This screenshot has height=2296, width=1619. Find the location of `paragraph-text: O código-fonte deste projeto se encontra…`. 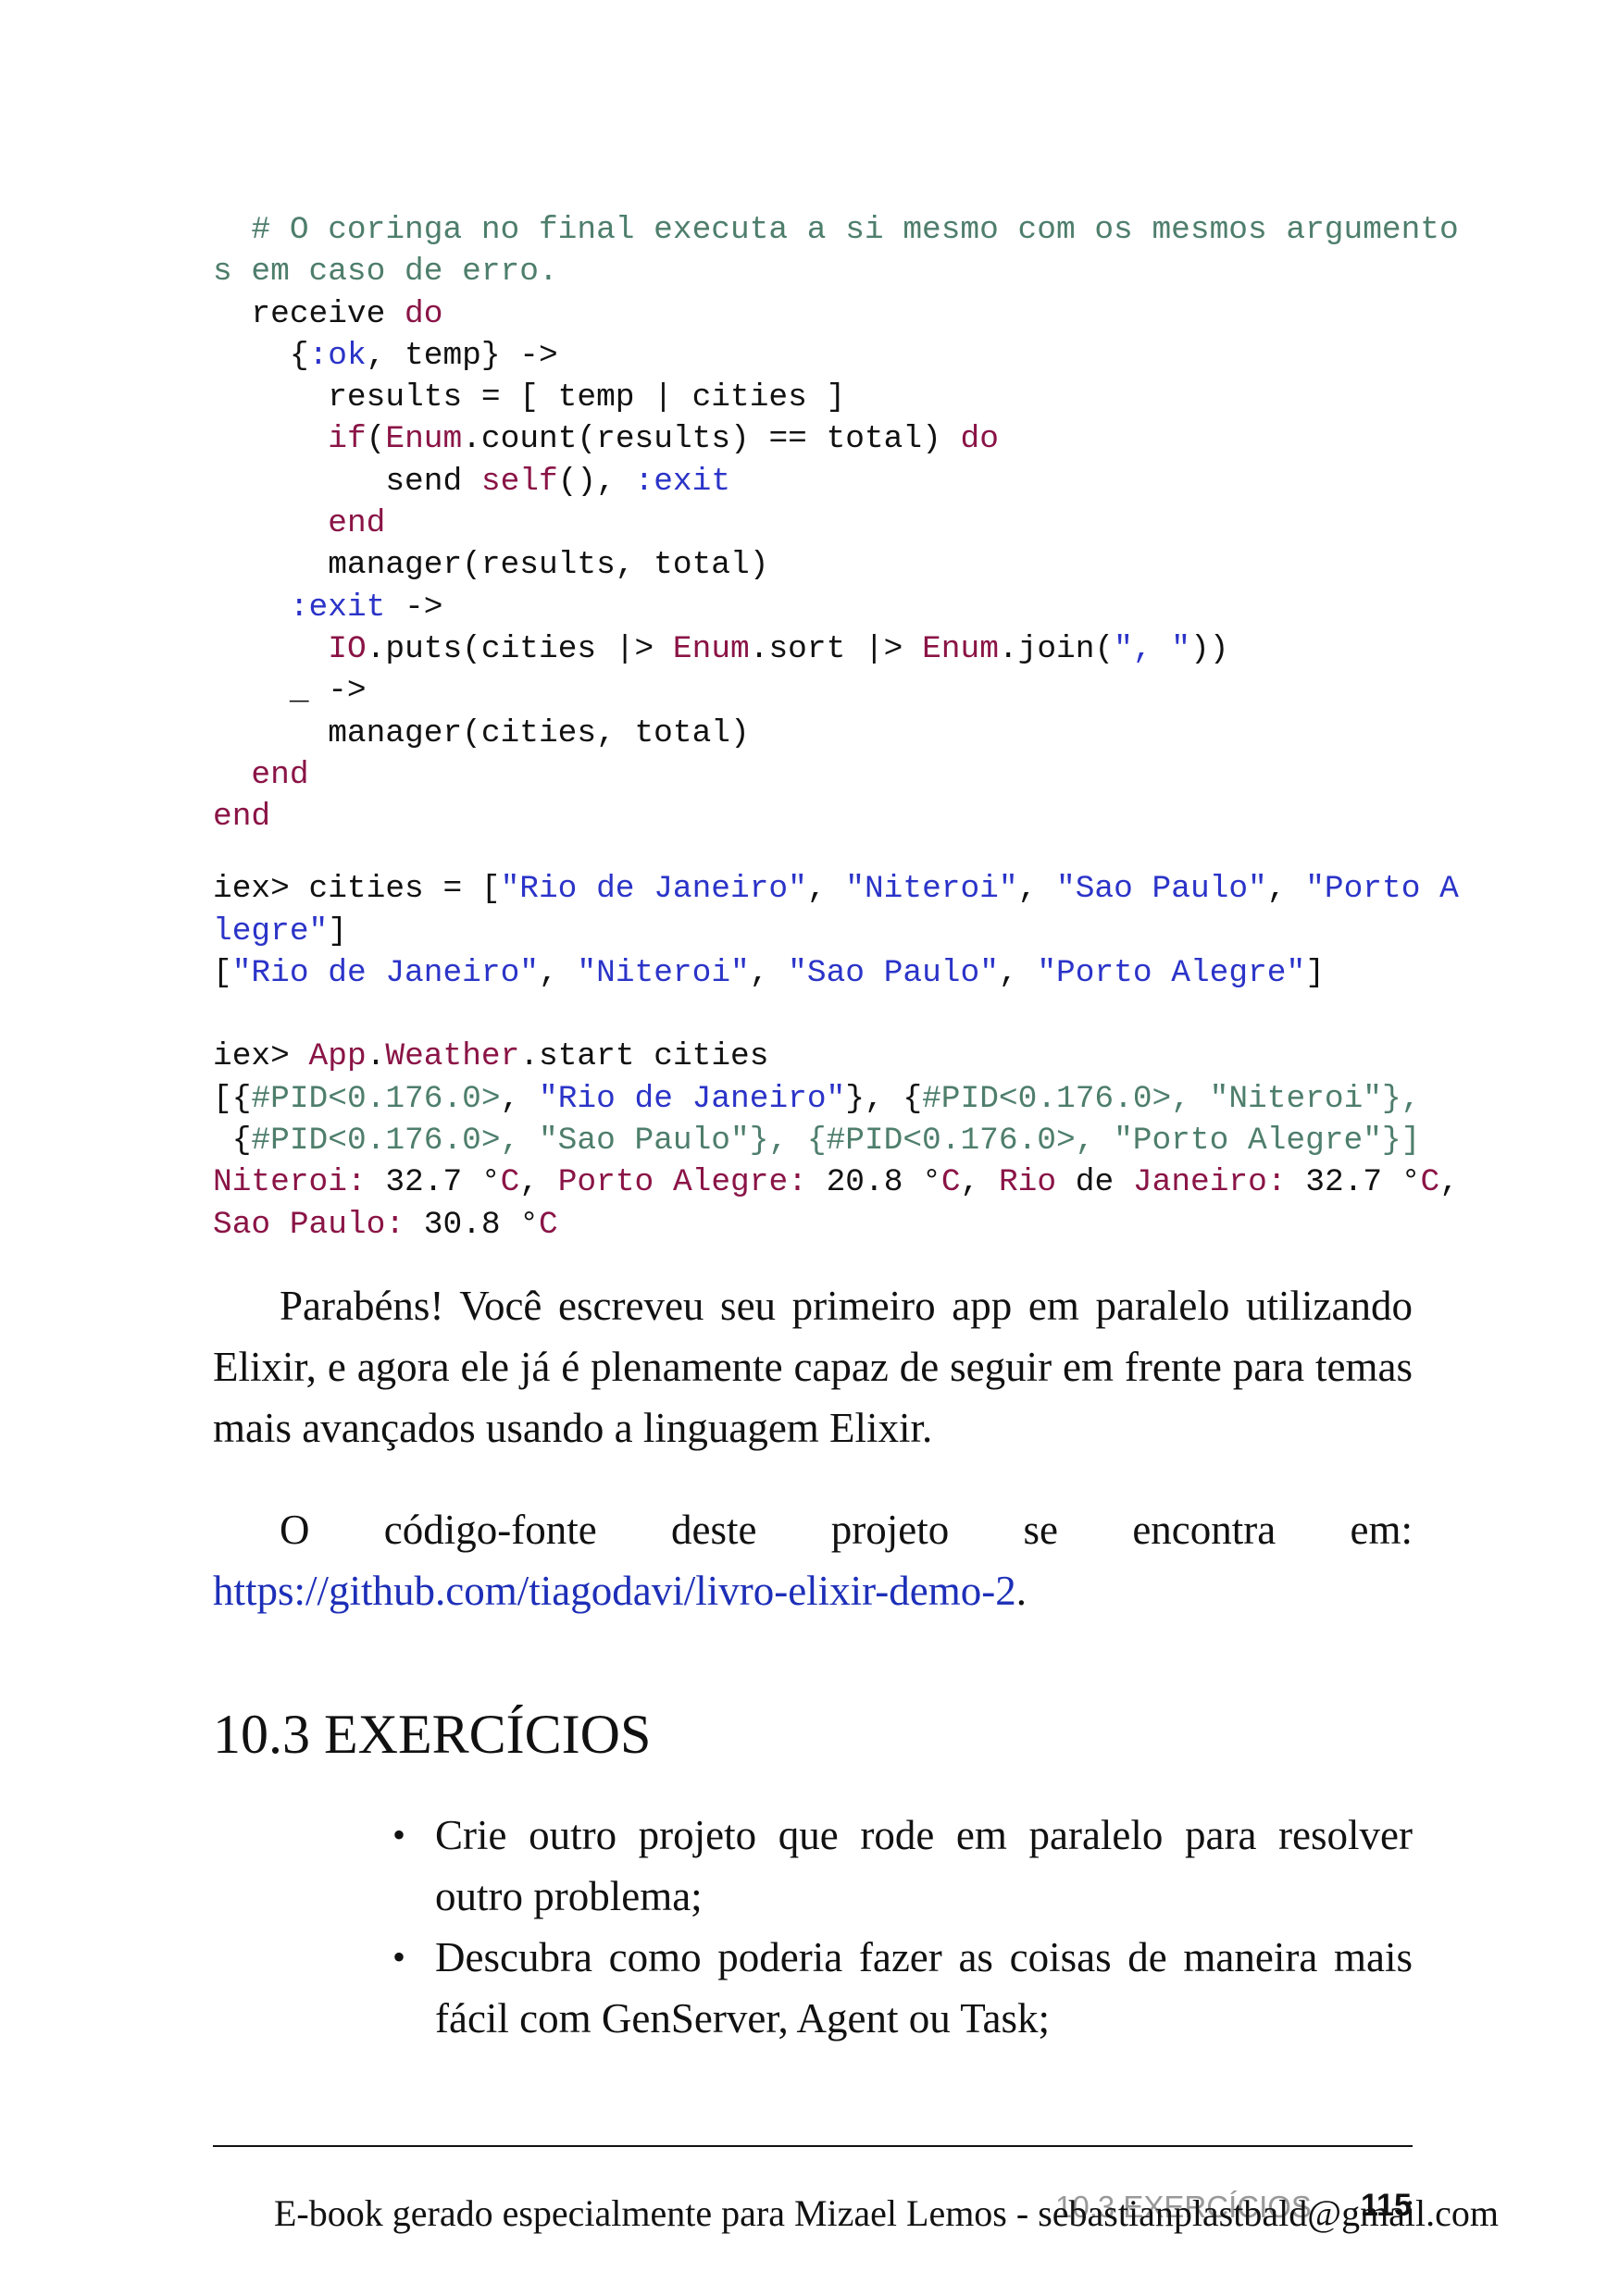

paragraph-text: O código-fonte deste projeto se encontra… is located at coordinates (847, 1530).